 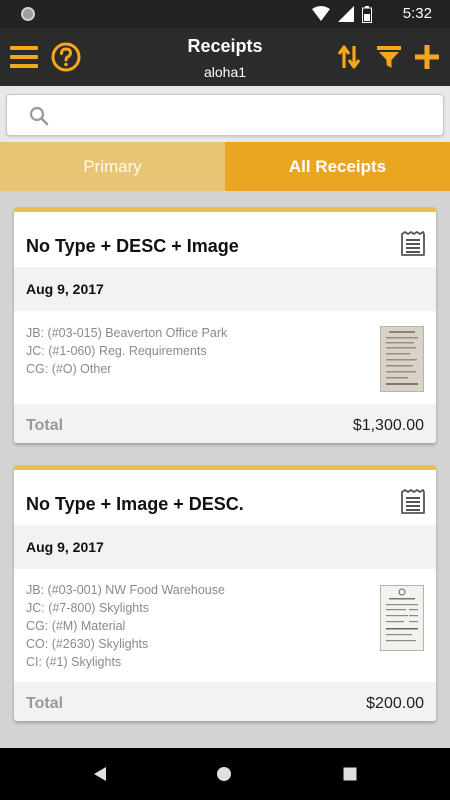 What do you see at coordinates (76, 626) in the screenshot?
I see `detail-line: CG: (#M) Material` at bounding box center [76, 626].